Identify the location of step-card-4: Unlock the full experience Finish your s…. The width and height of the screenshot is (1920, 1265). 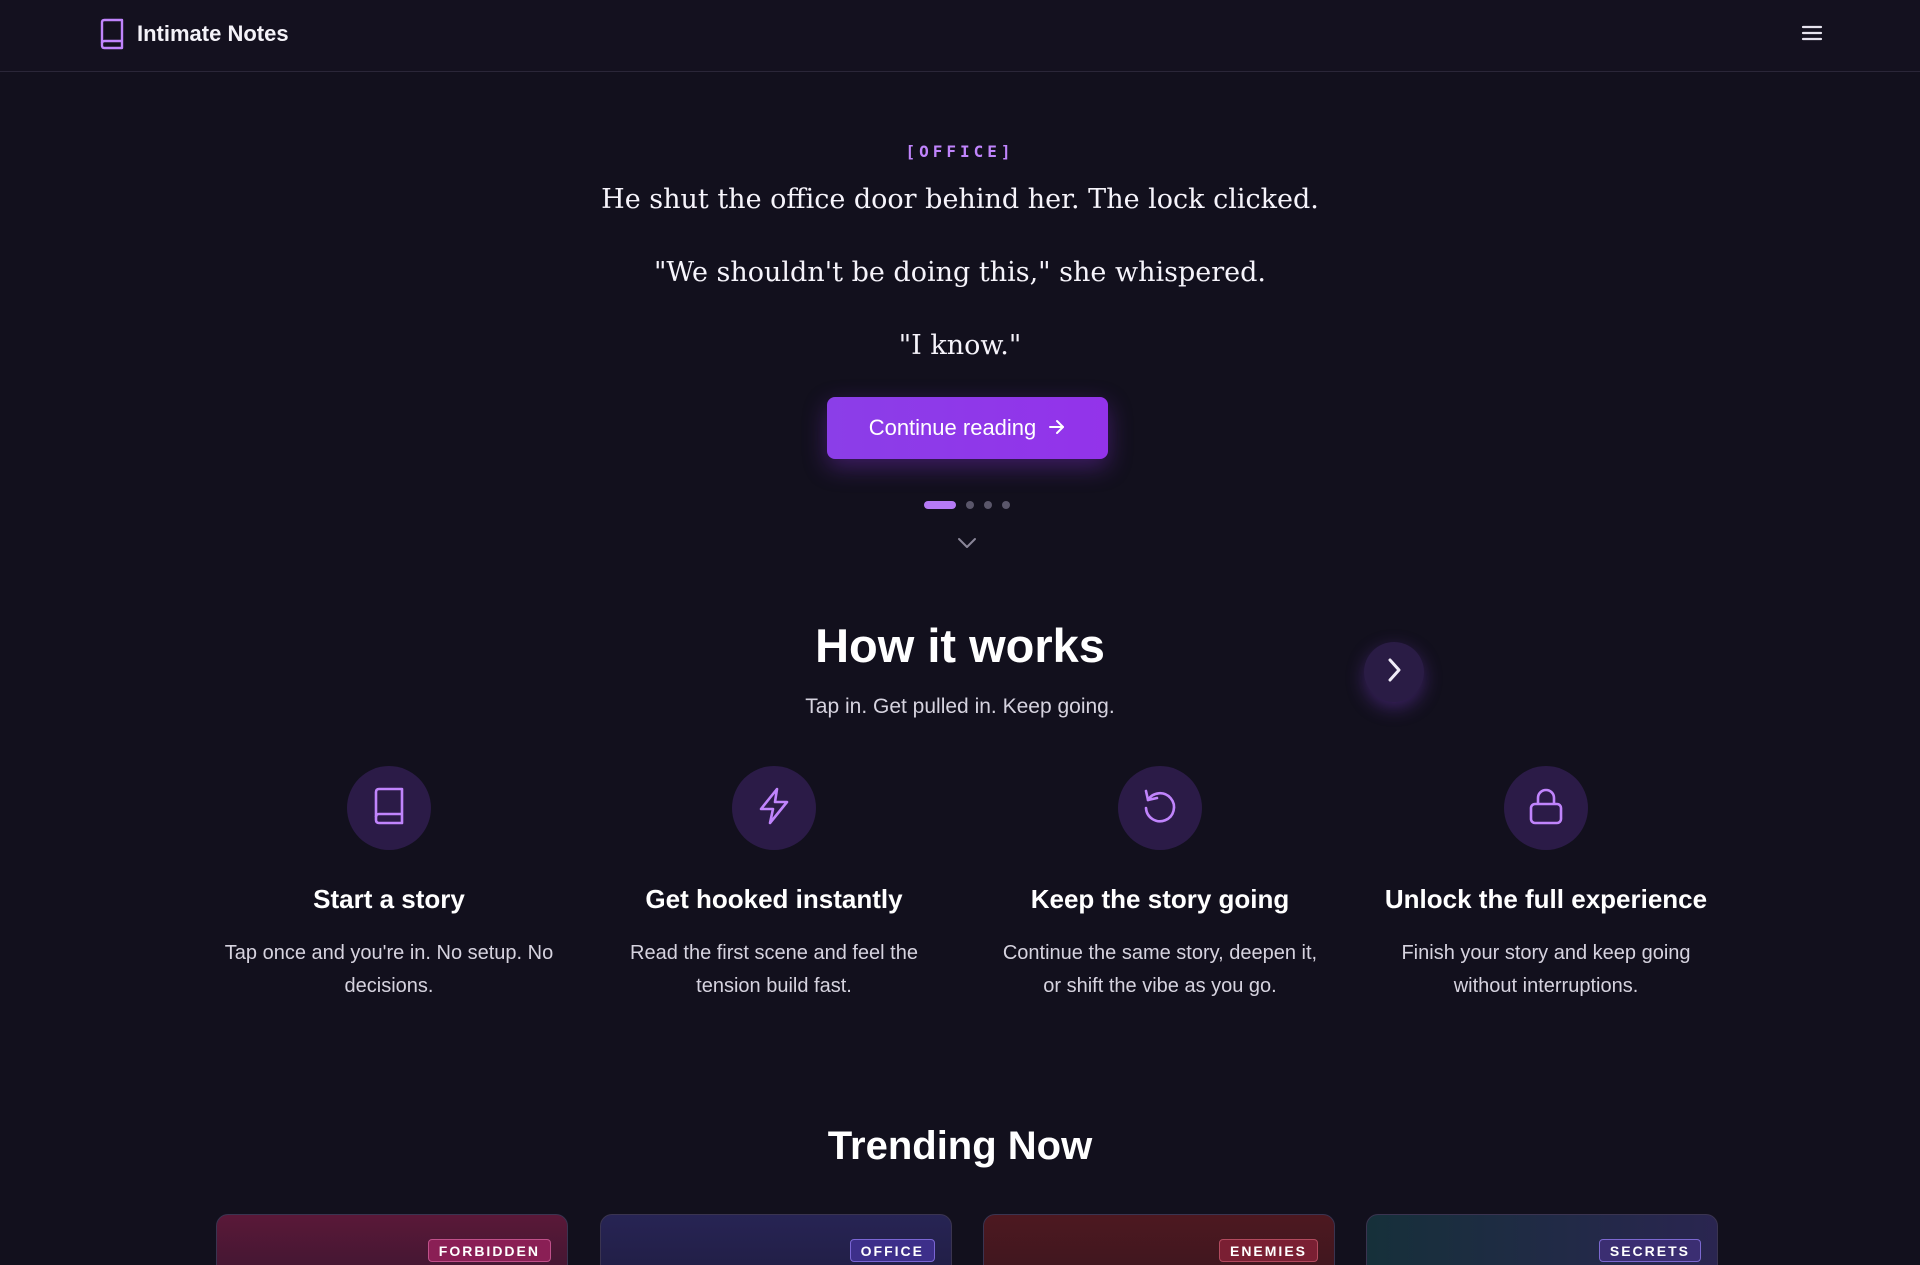
(1546, 884).